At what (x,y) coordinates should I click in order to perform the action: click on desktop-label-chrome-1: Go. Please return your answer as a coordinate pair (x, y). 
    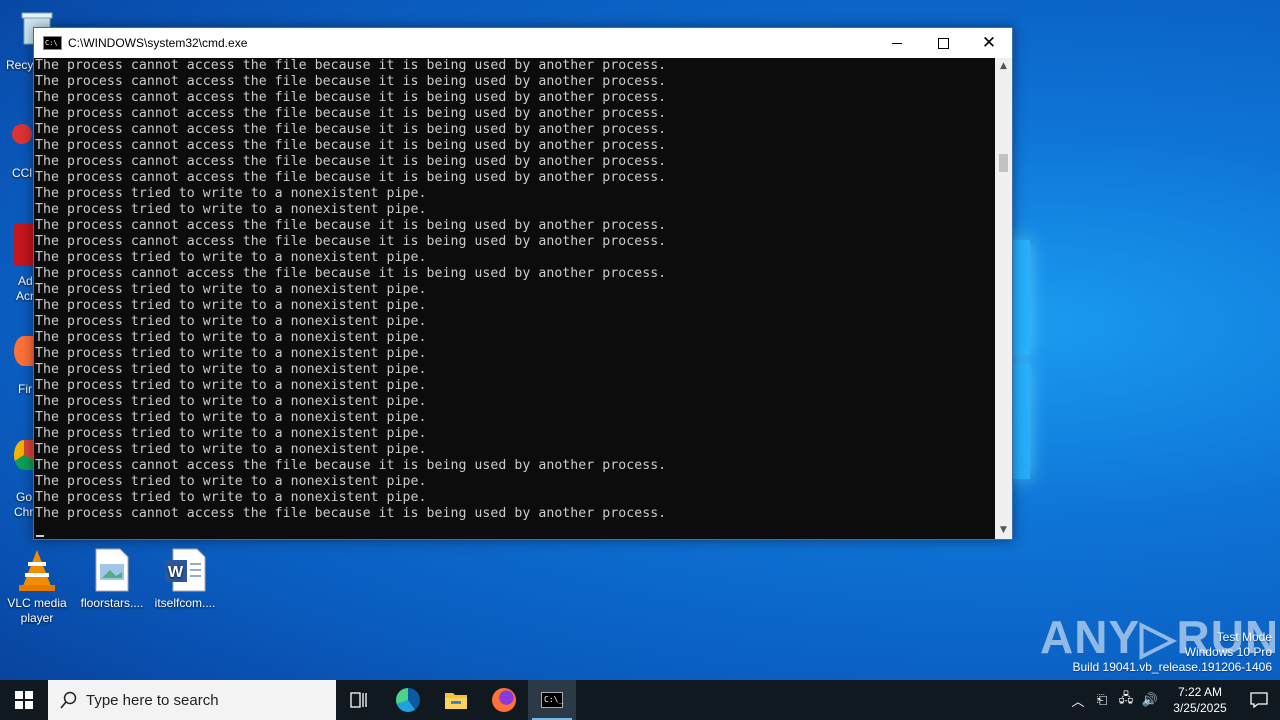
    Looking at the image, I should click on (24, 497).